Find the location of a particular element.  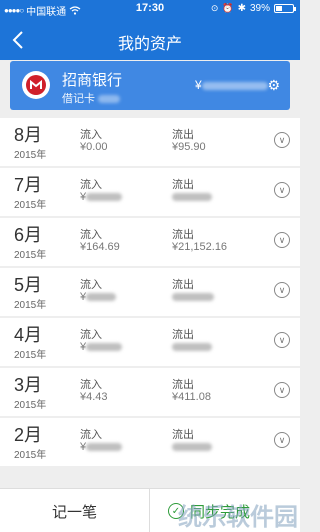

card-type: 借记卡 is located at coordinates (91, 98).